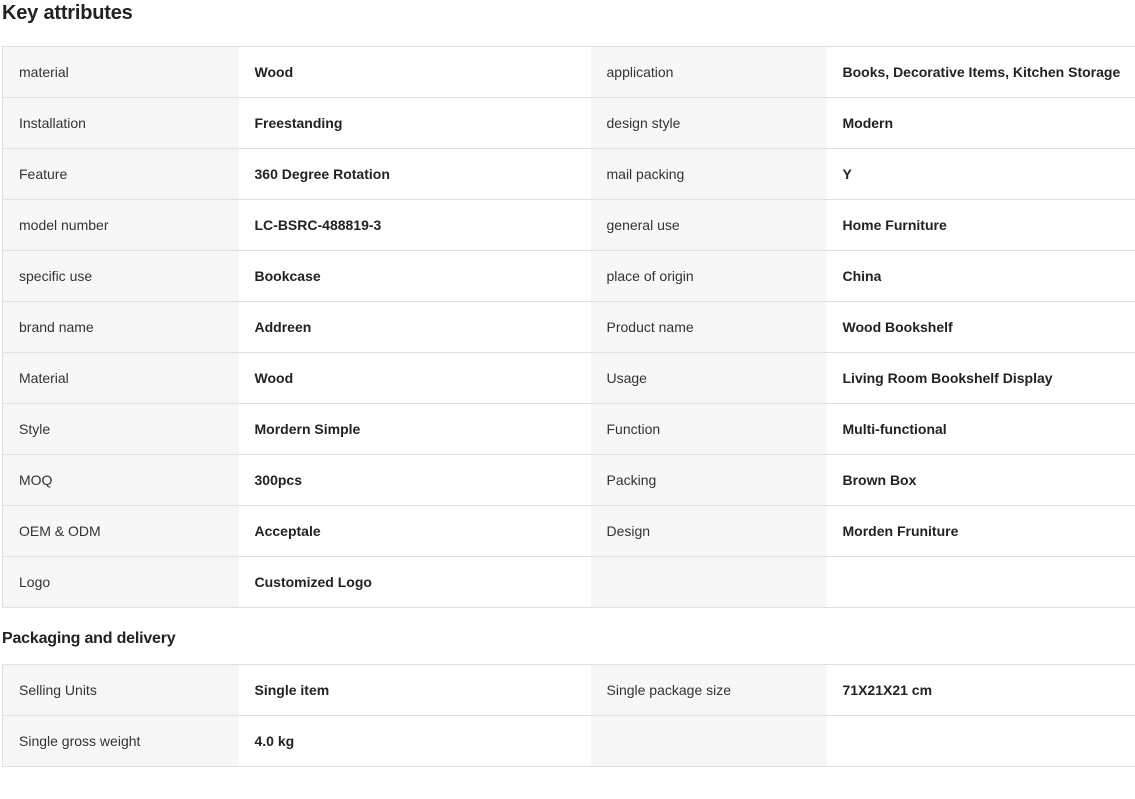 The width and height of the screenshot is (1135, 799). I want to click on attribute-value: Multi-functional, so click(980, 429).